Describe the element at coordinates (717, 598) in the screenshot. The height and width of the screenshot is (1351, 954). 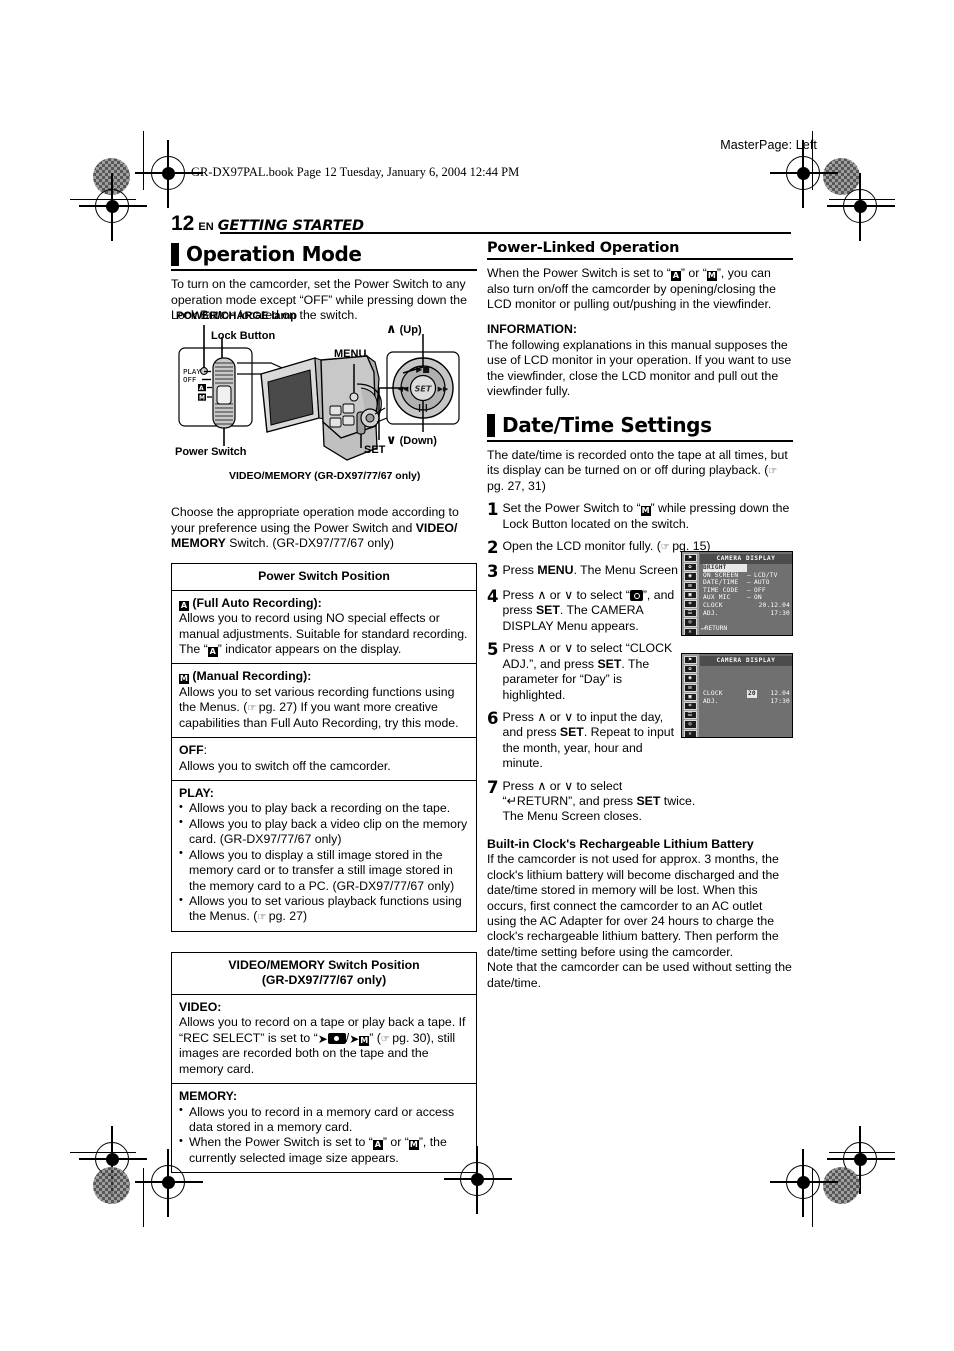
I see `menu-key: AUX MIC` at that location.